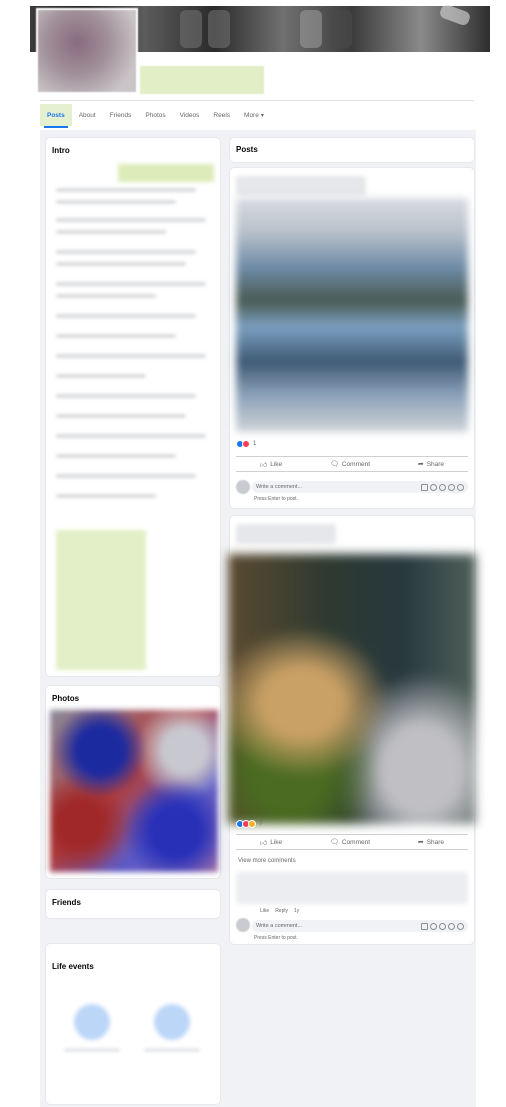 The width and height of the screenshot is (506, 1107). Describe the element at coordinates (166, 173) in the screenshot. I see `intro-highlight` at that location.